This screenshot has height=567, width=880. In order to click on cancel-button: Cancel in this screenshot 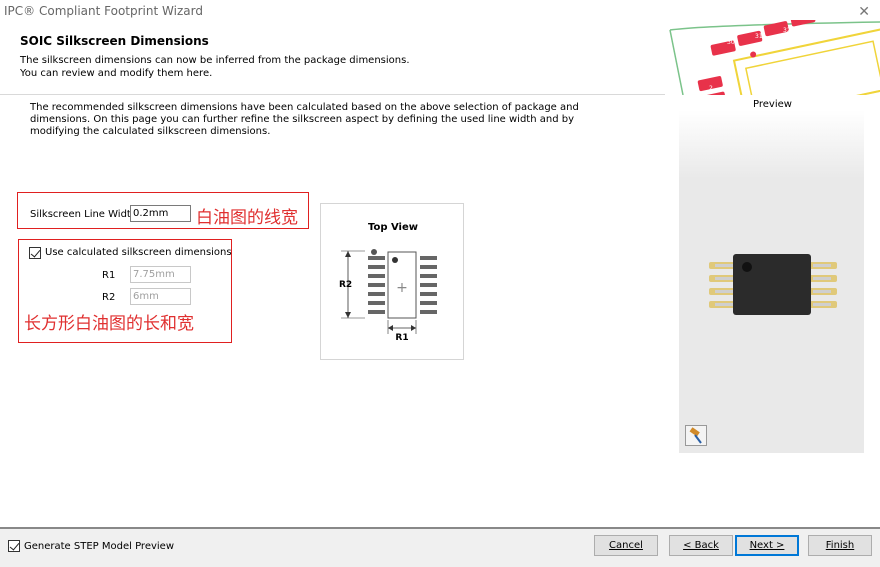, I will do `click(626, 545)`.